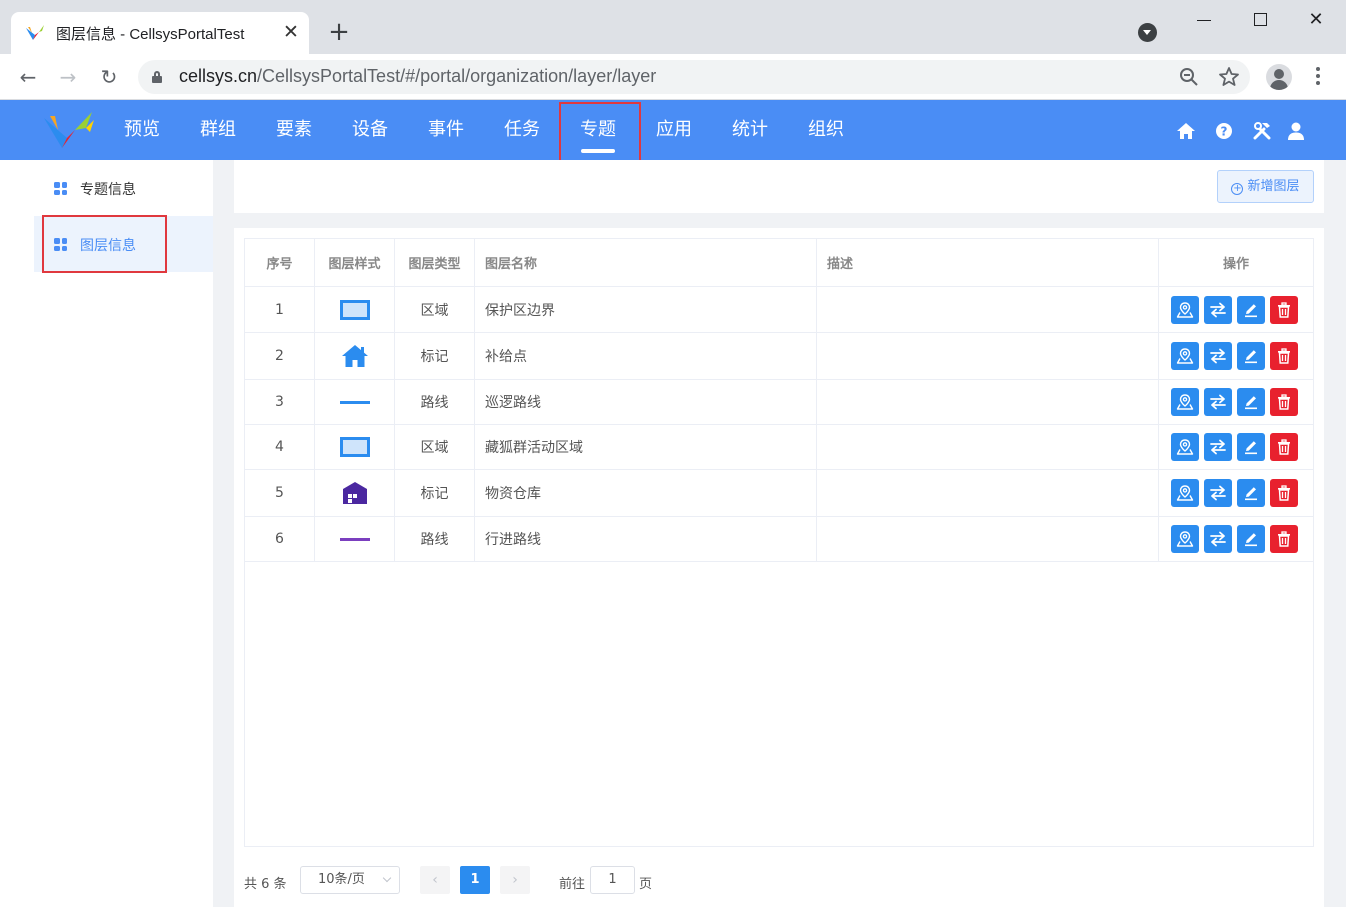  Describe the element at coordinates (826, 130) in the screenshot. I see `nav-item-organization: 组织` at that location.